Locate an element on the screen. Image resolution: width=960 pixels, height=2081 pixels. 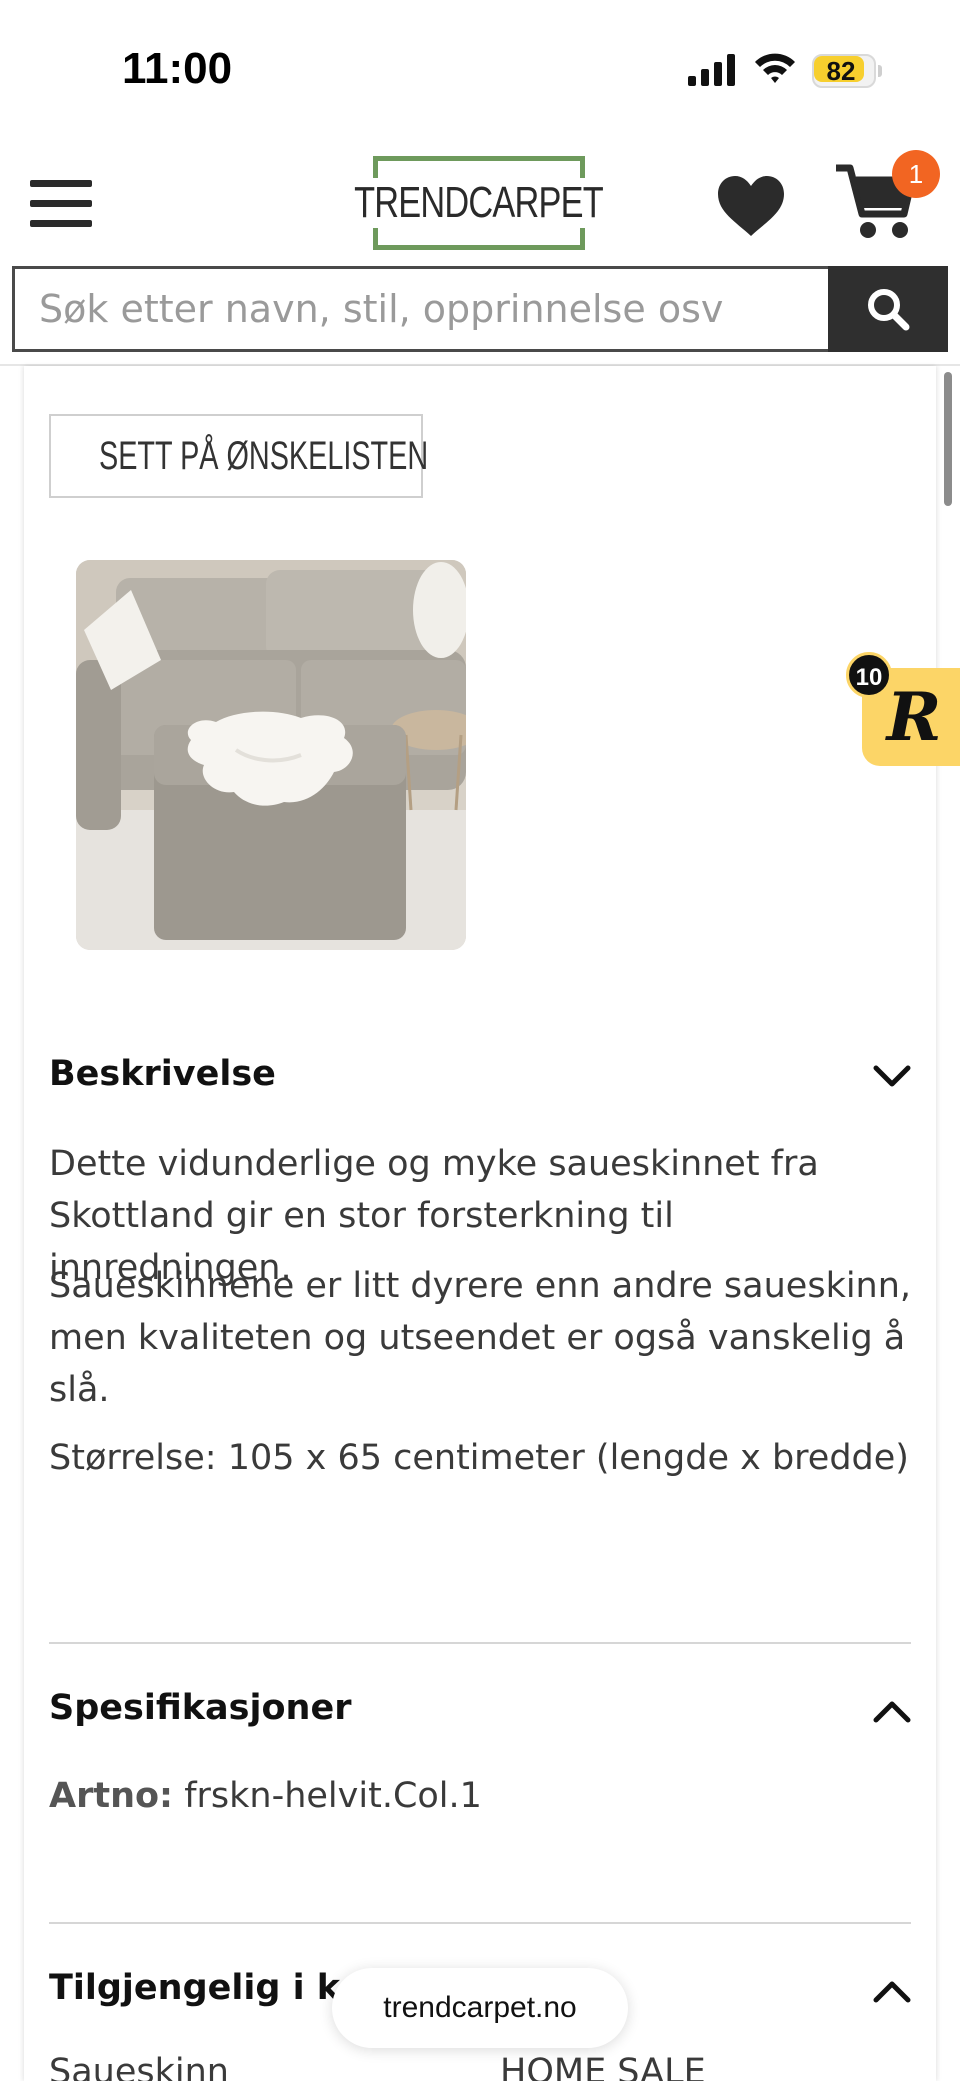
site-header: TRENDCARPET is located at coordinates (480, 202).